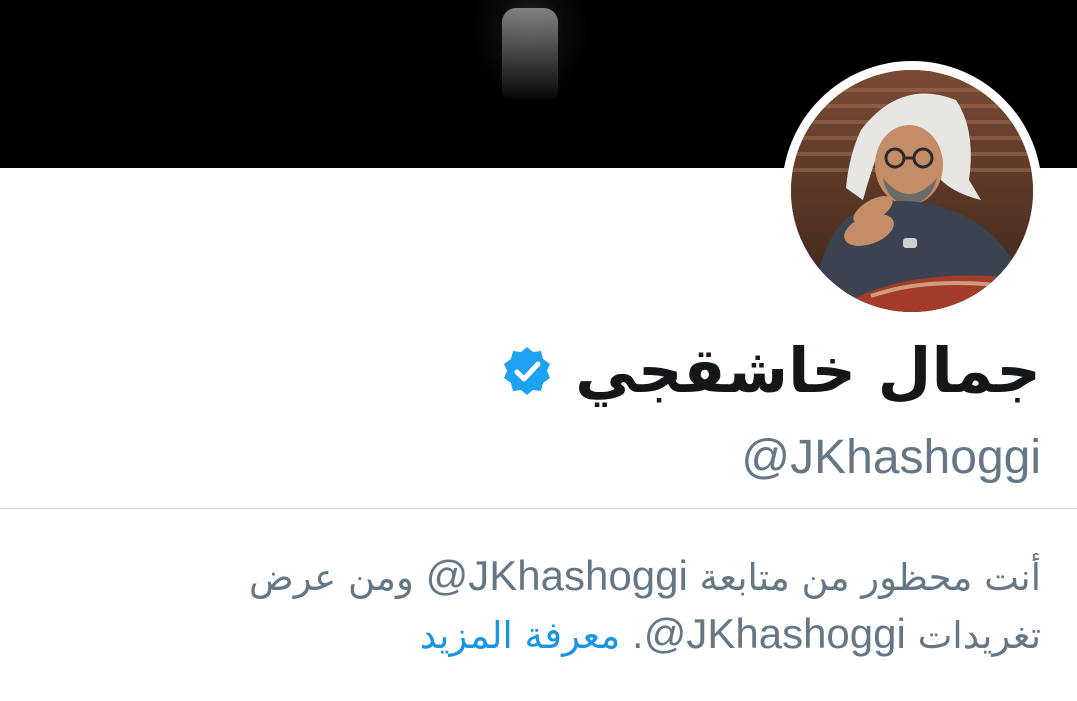  What do you see at coordinates (891, 457) in the screenshot?
I see `user-handle: @JKhashoggi` at bounding box center [891, 457].